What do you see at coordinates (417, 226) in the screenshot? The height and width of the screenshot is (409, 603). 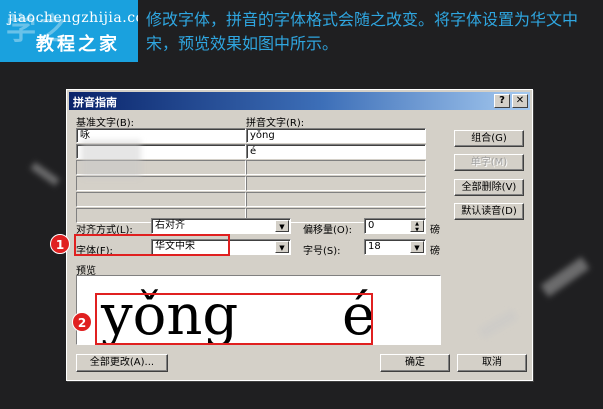 I see `spin-arrows-icon: ▲ ▼` at bounding box center [417, 226].